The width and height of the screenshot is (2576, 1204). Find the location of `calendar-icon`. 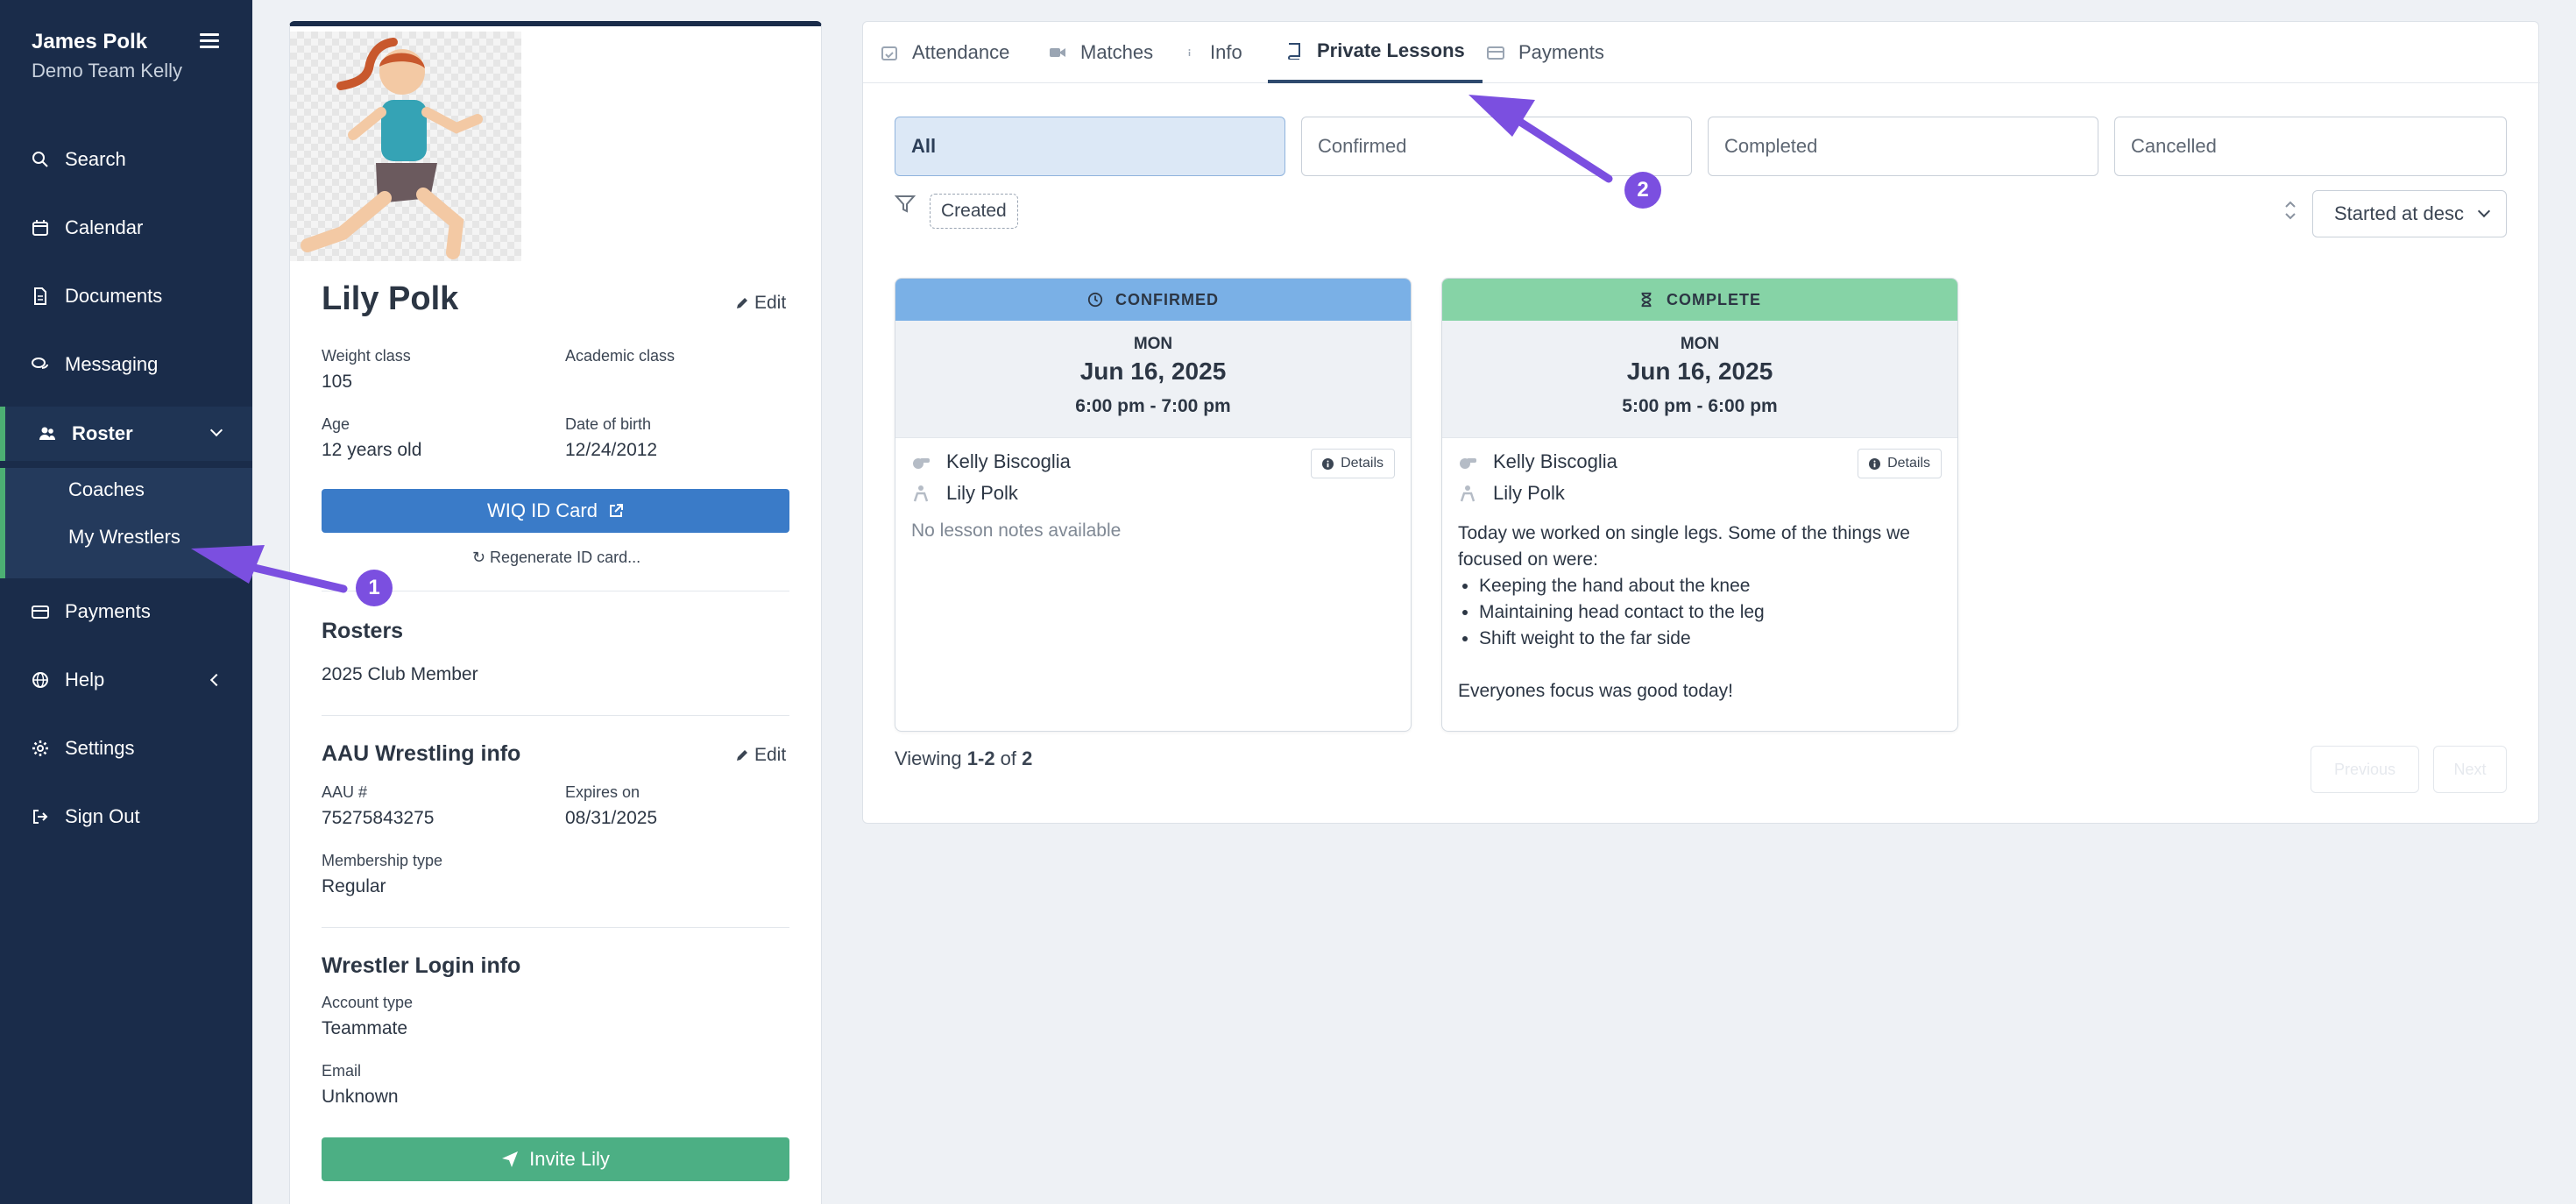

calendar-icon is located at coordinates (40, 228).